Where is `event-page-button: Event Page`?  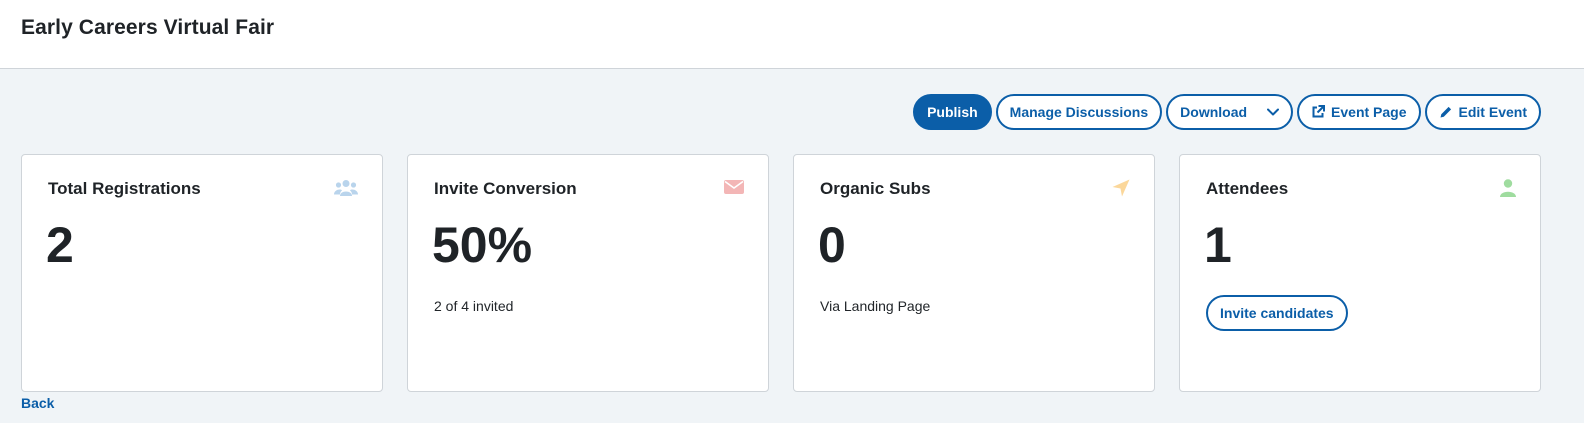
event-page-button: Event Page is located at coordinates (1359, 112).